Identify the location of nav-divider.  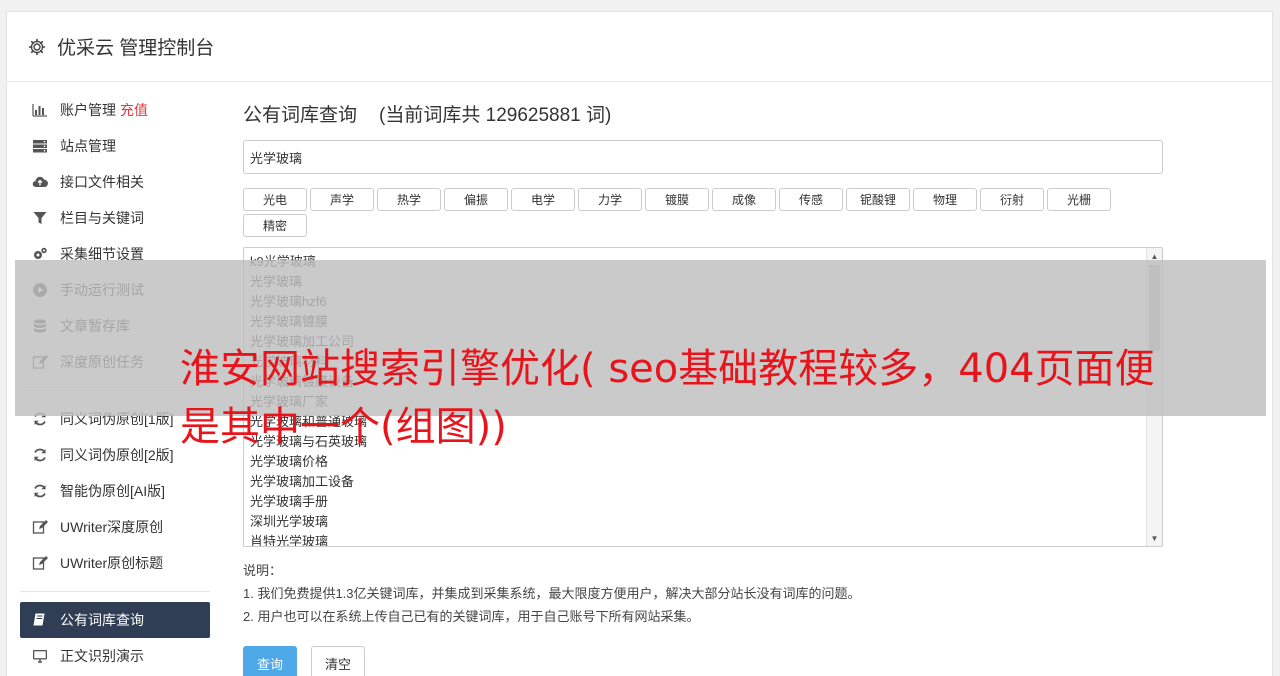
(115, 591).